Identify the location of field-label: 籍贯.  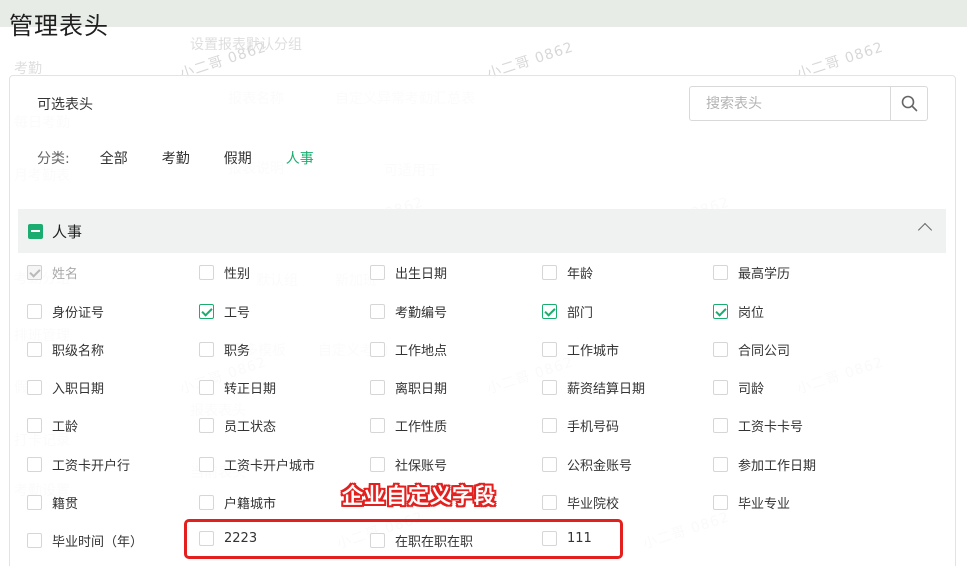
(65, 504).